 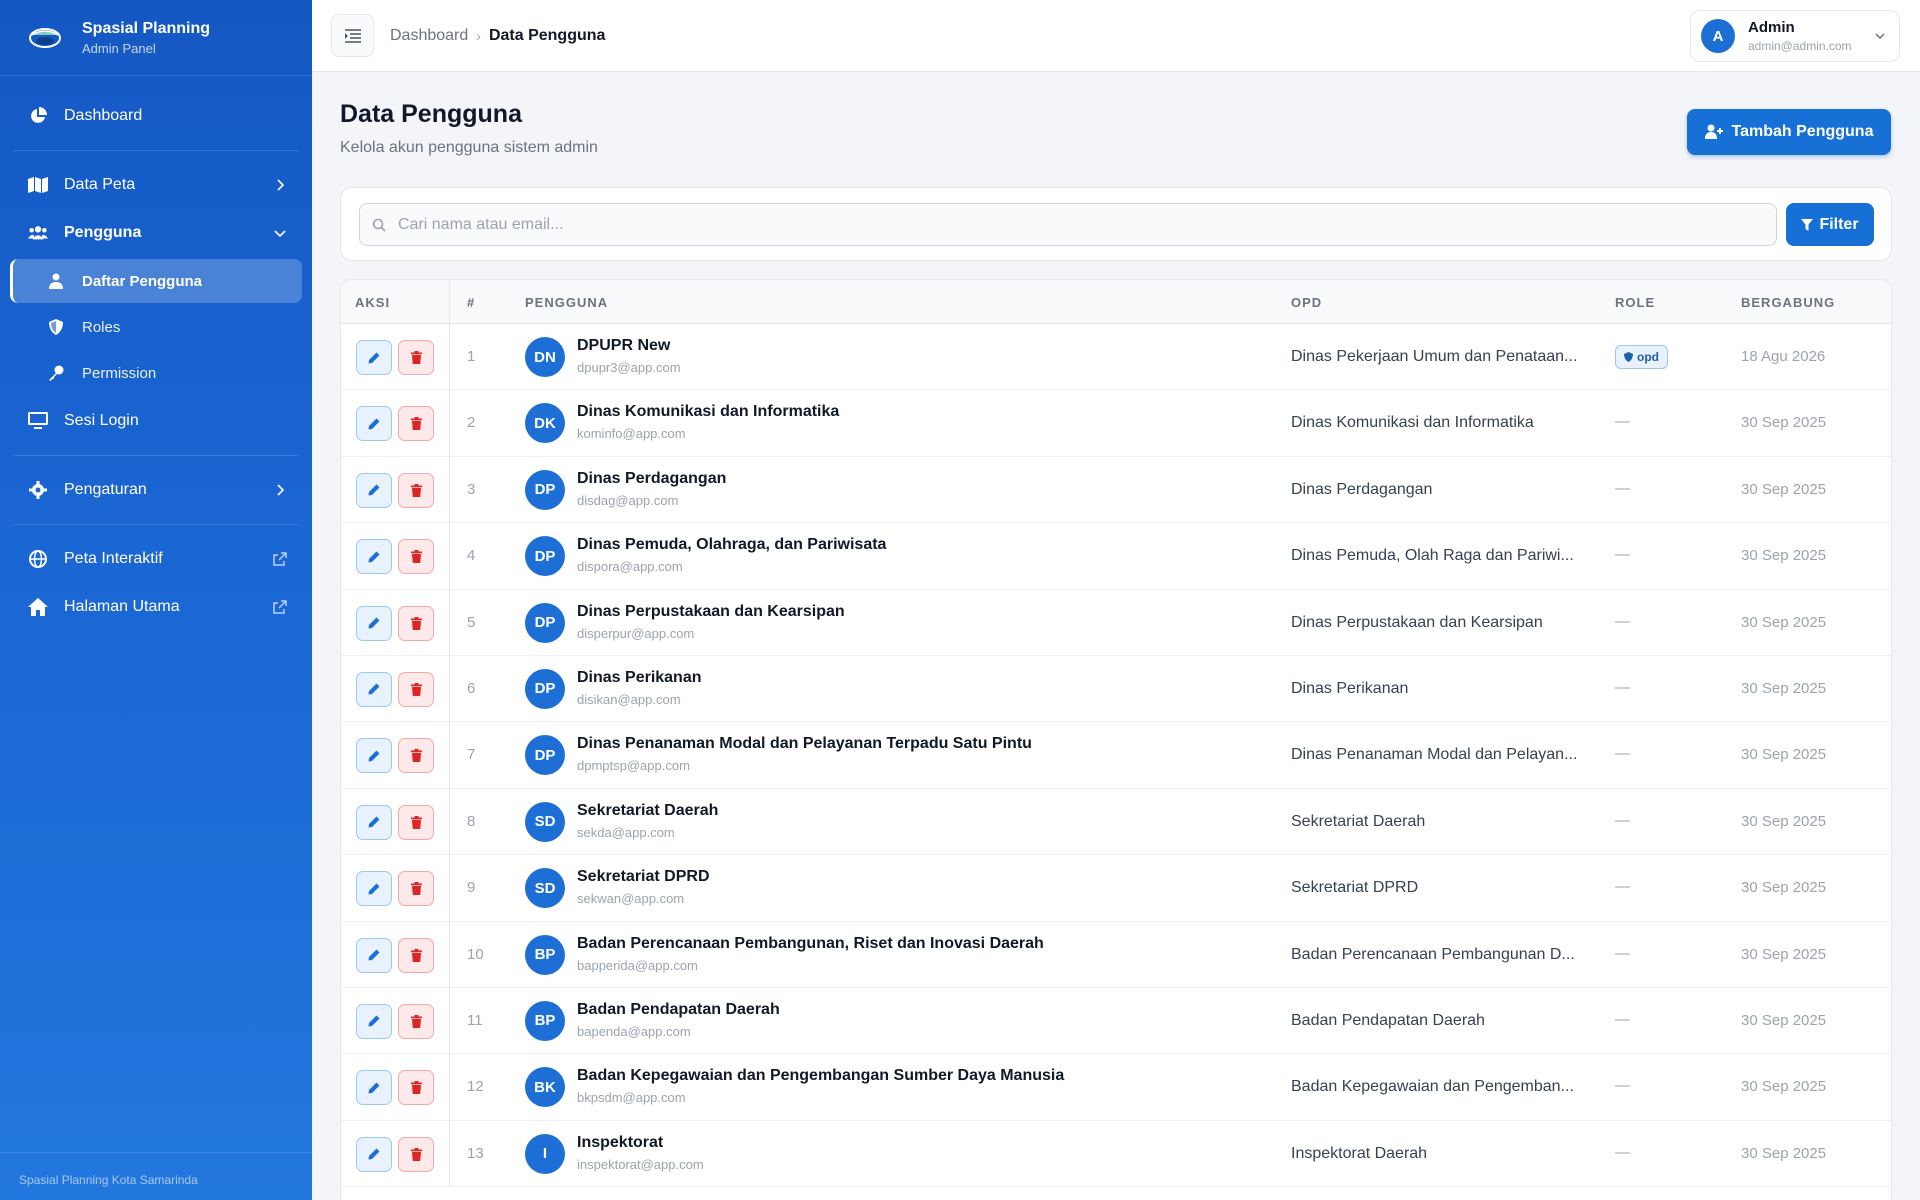 I want to click on row-number: 2, so click(x=471, y=423).